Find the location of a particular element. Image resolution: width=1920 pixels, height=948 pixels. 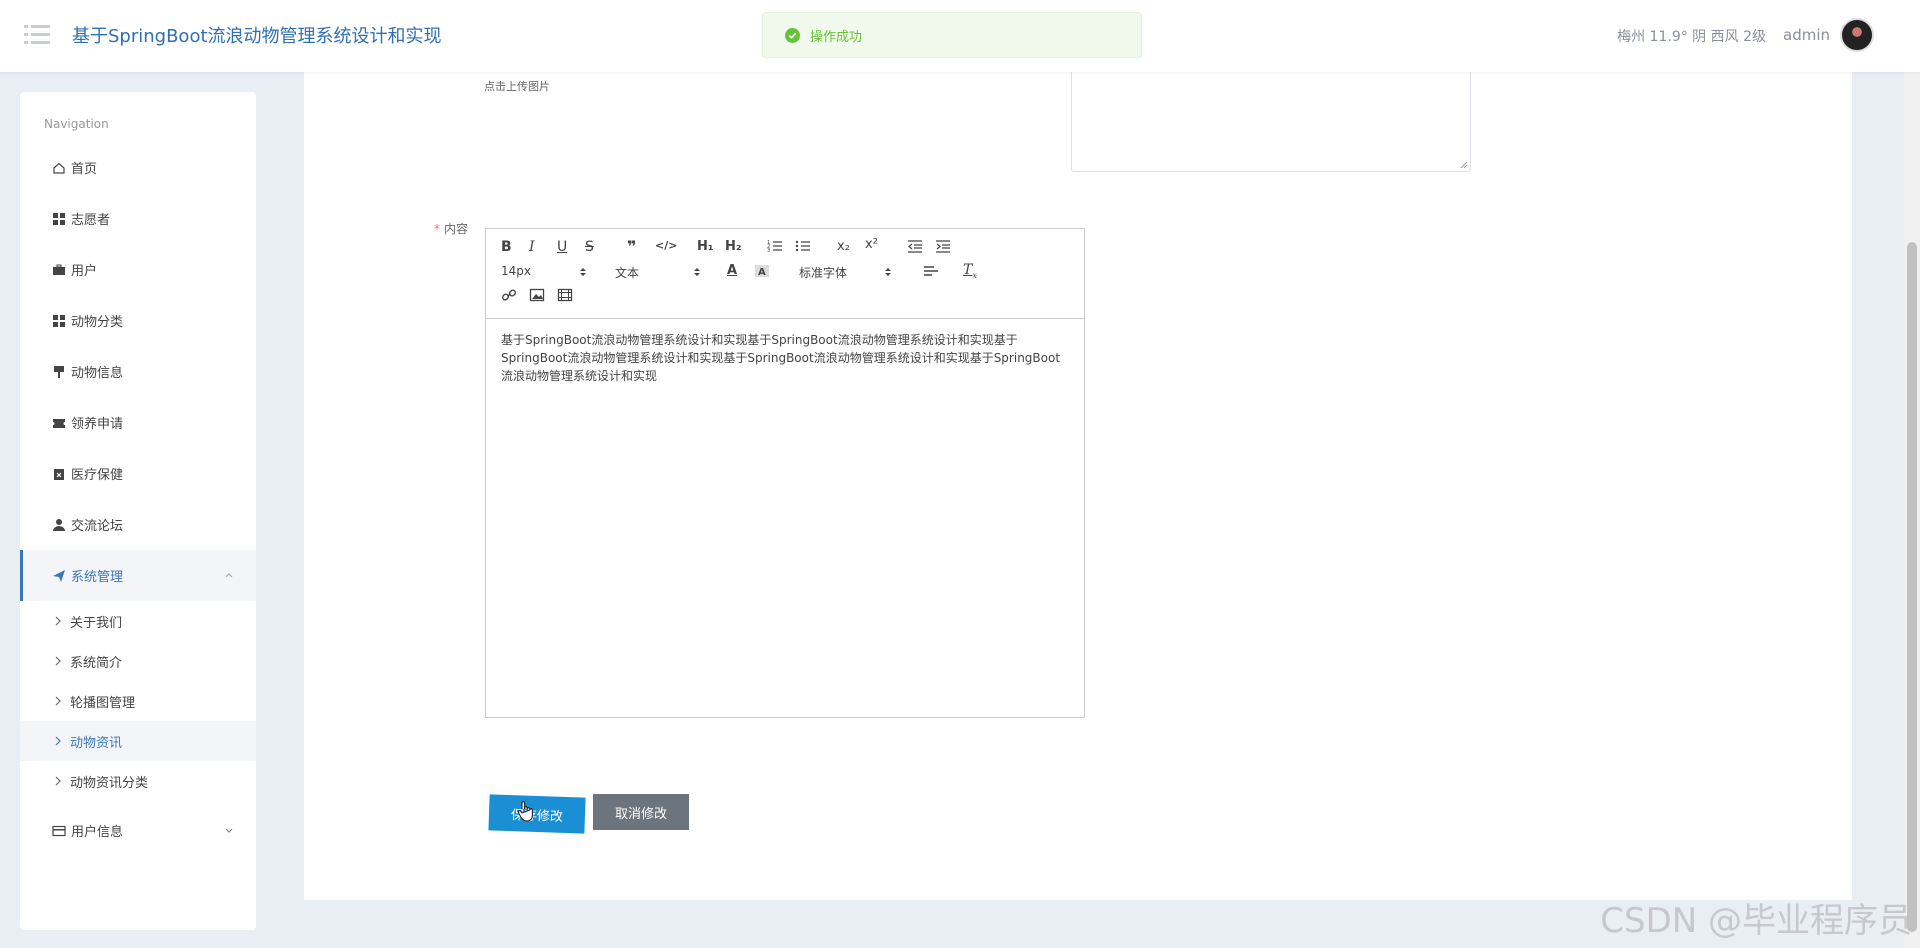

card-icon is located at coordinates (59, 831).